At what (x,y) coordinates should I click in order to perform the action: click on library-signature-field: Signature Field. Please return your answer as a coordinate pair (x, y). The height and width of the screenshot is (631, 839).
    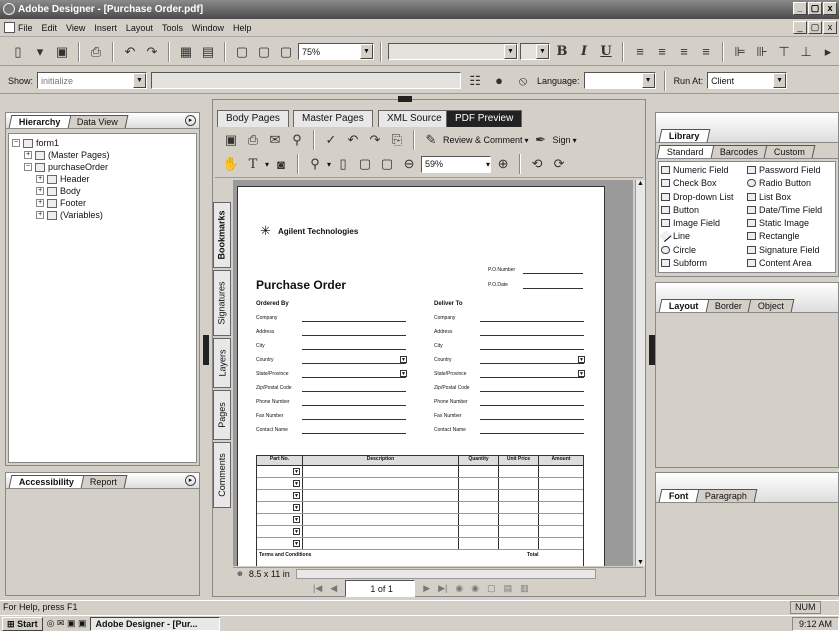
    Looking at the image, I should click on (790, 250).